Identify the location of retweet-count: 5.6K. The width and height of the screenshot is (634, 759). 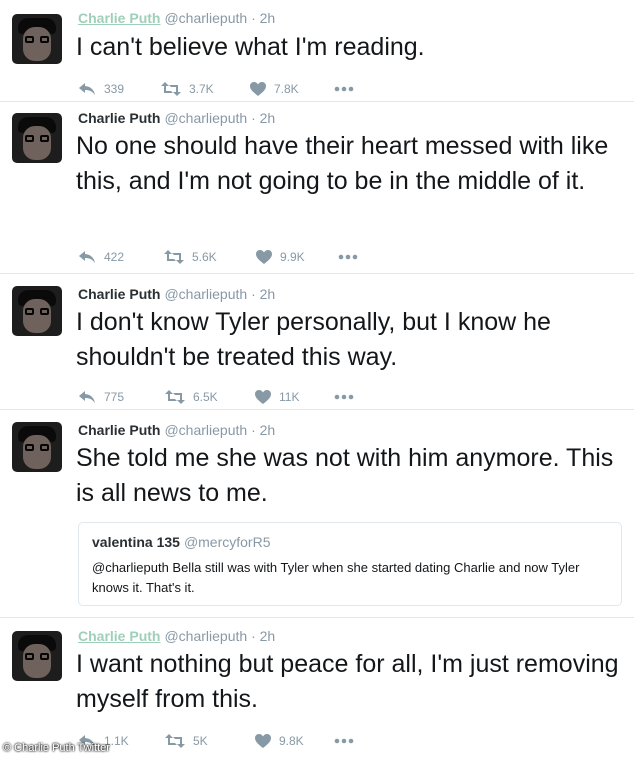
(204, 256).